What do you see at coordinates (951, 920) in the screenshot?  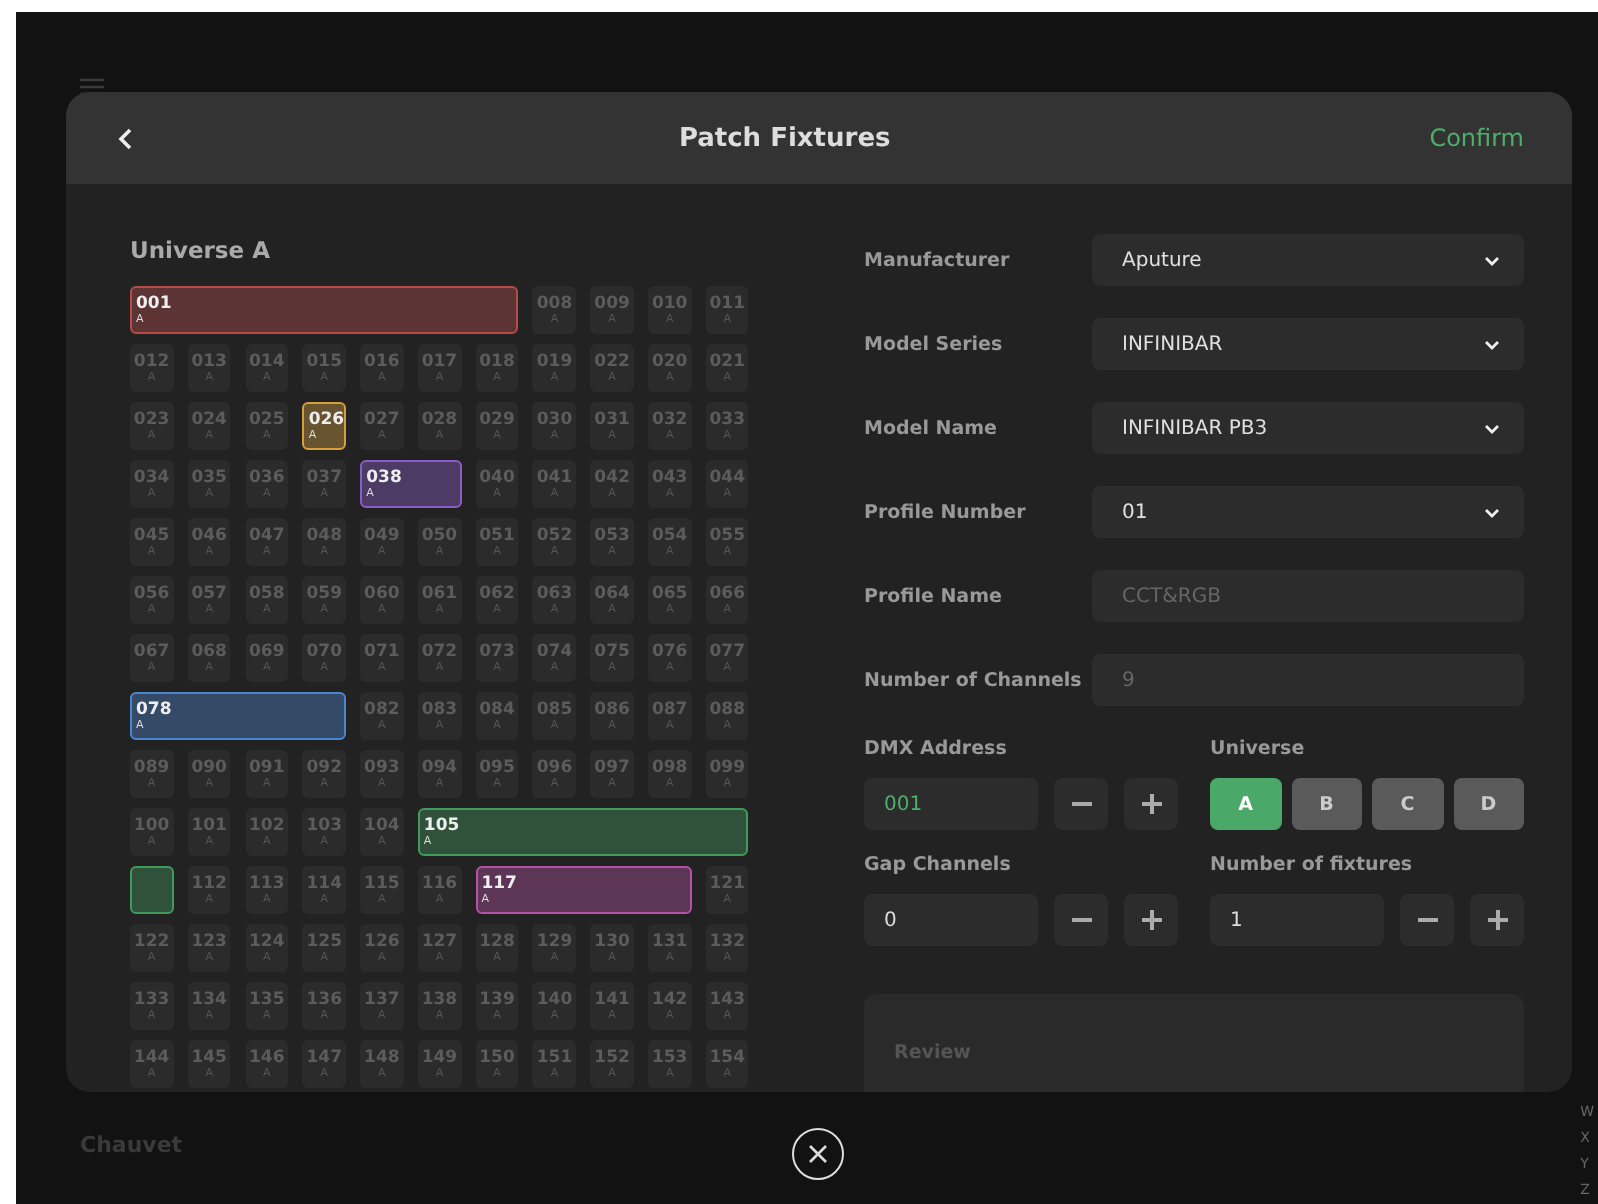 I see `input-field: 0` at bounding box center [951, 920].